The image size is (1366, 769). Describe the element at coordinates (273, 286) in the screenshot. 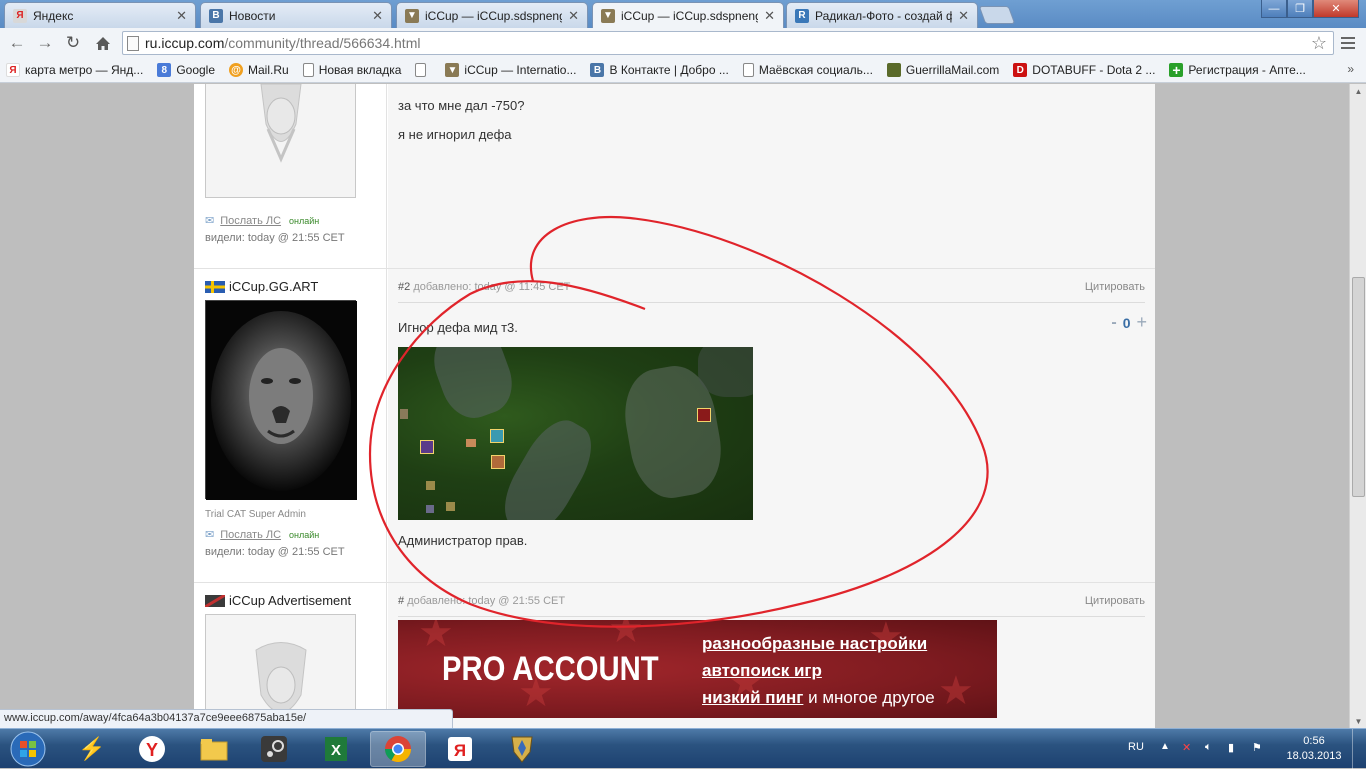

I see `author-name: iCCup.GG.ART` at that location.